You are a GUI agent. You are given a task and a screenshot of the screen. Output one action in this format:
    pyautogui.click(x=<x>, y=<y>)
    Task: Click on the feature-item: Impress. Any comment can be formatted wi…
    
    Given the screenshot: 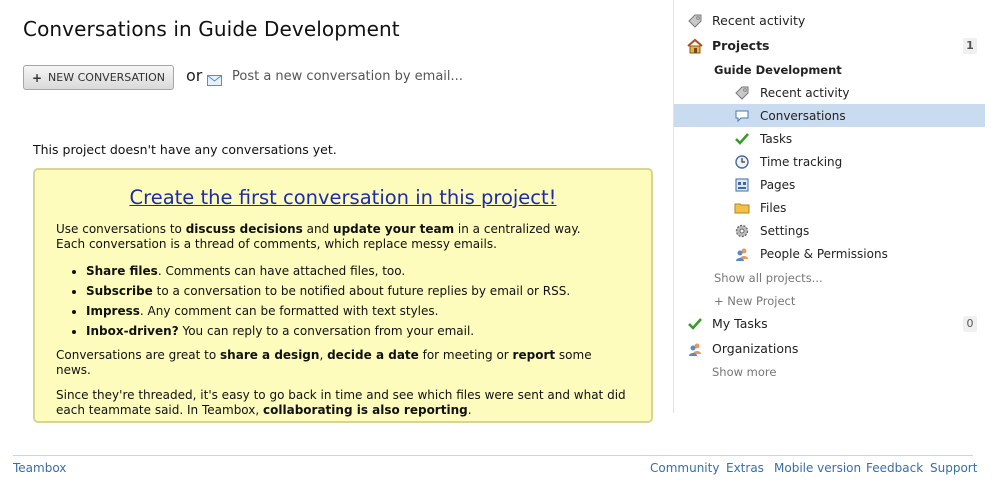 What is the action you would take?
    pyautogui.click(x=358, y=311)
    